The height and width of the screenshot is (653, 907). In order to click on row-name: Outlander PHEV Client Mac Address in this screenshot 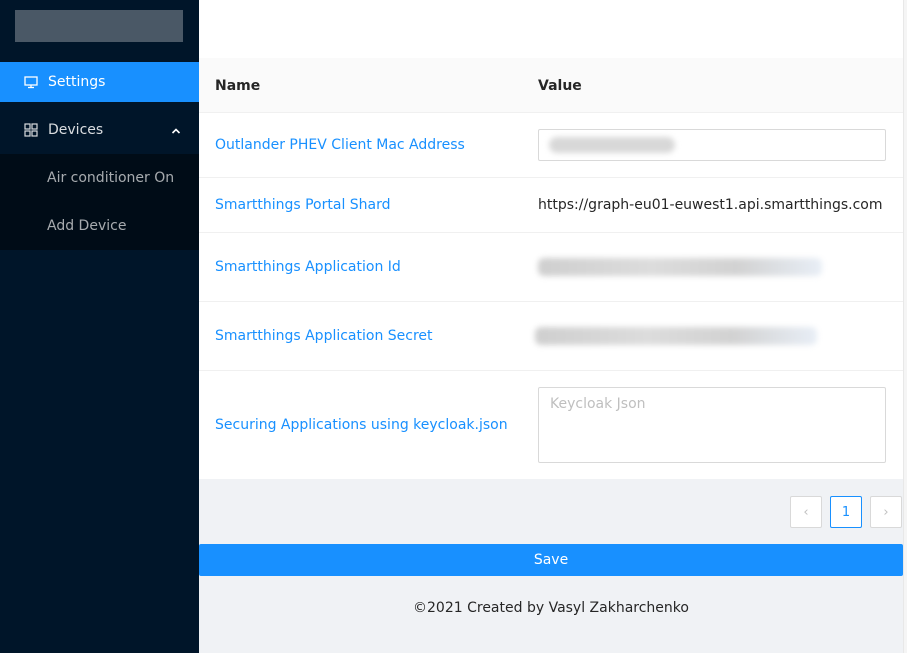, I will do `click(340, 145)`.